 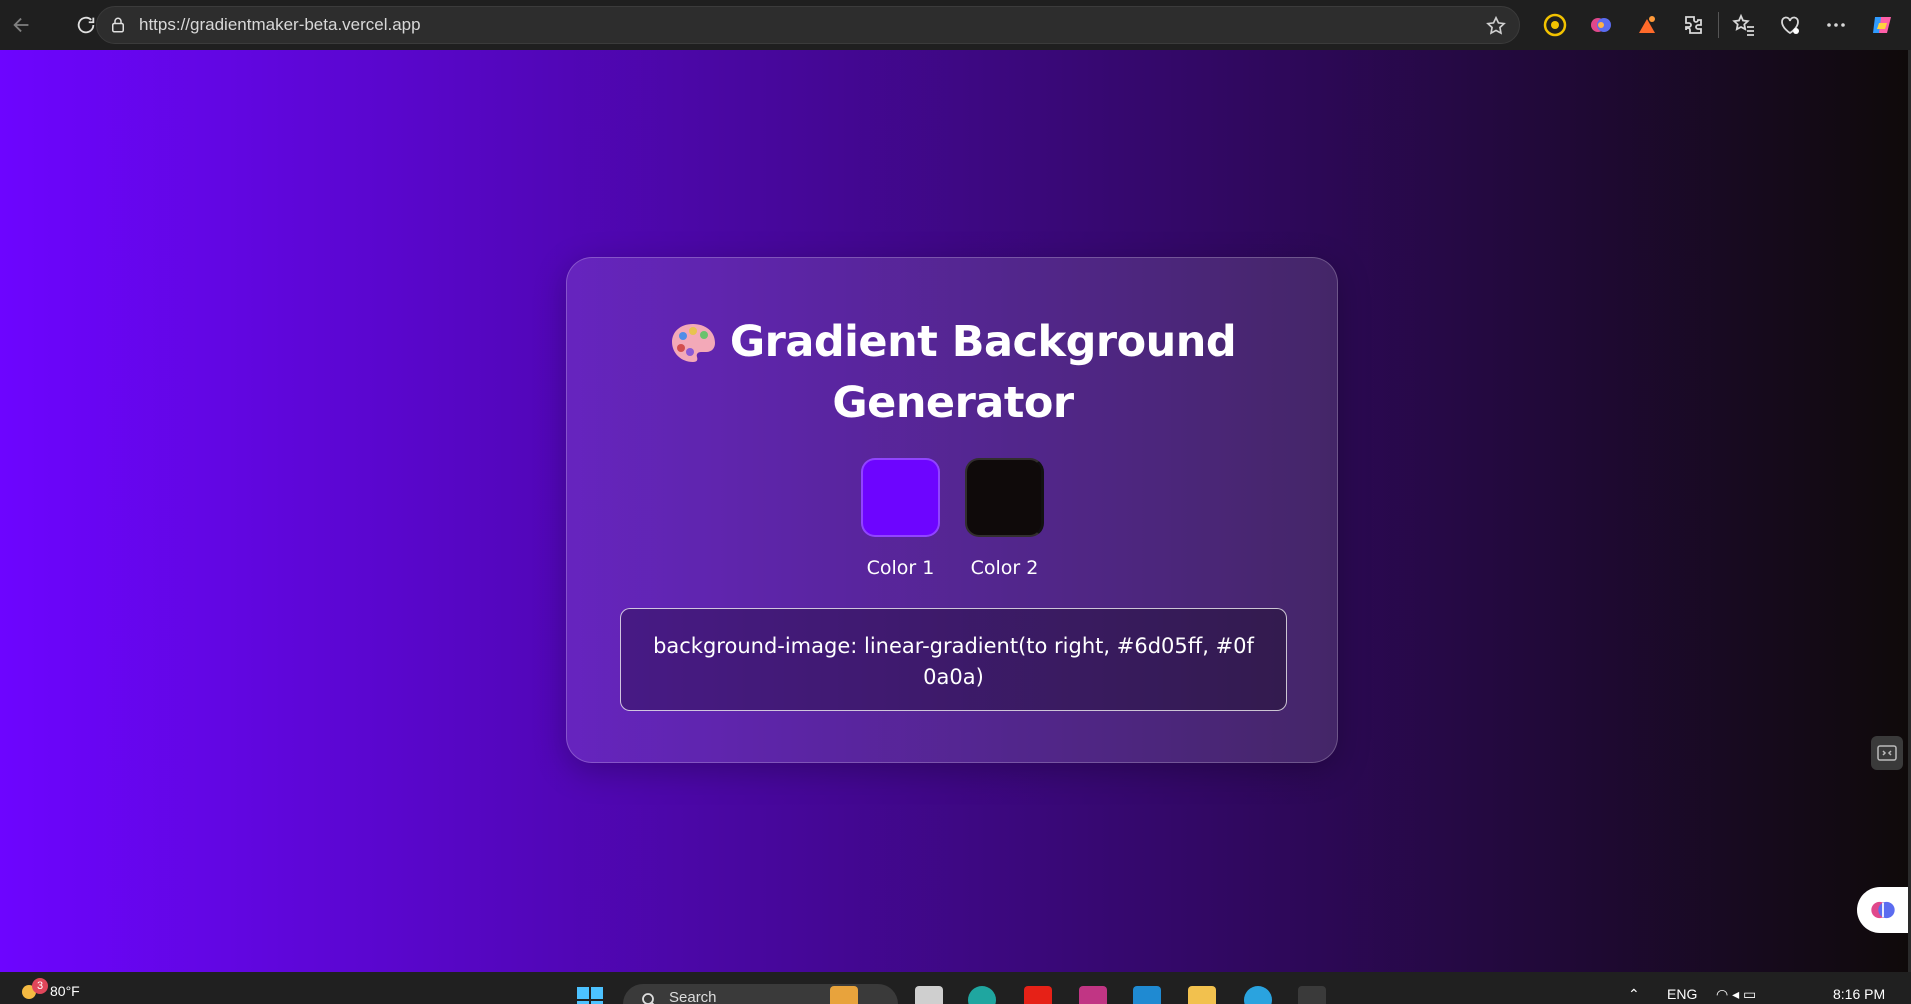 What do you see at coordinates (808, 25) in the screenshot?
I see `address-bar: https://gradientmaker-beta.vercel.app` at bounding box center [808, 25].